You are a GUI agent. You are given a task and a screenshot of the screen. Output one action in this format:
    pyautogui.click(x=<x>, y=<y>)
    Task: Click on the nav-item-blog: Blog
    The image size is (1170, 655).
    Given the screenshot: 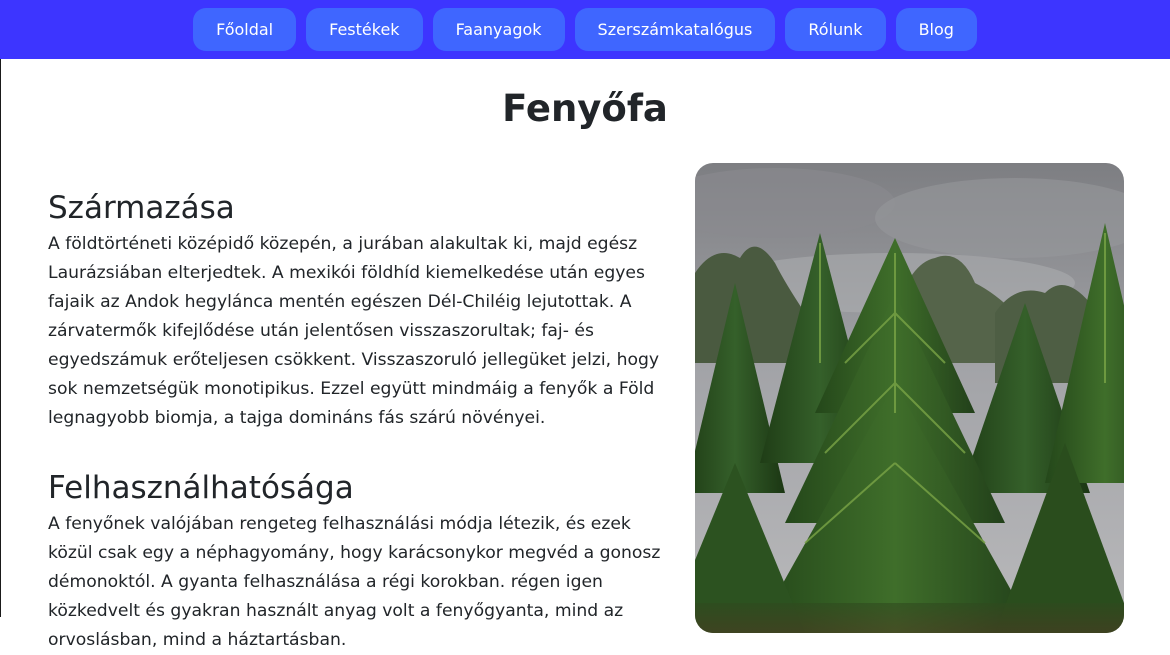 What is the action you would take?
    pyautogui.click(x=936, y=29)
    